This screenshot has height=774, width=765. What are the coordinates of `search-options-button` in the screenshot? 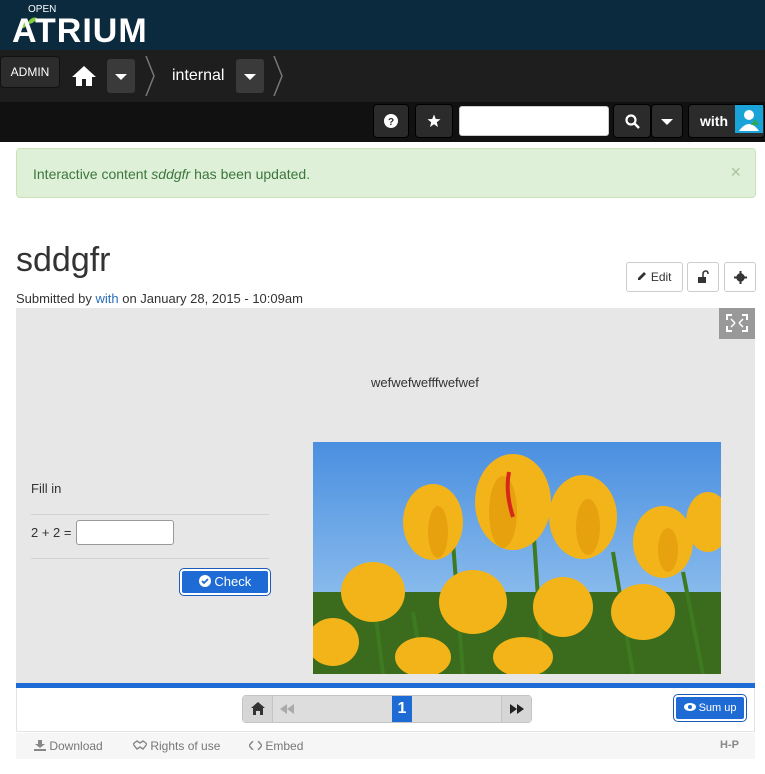 It's located at (667, 121).